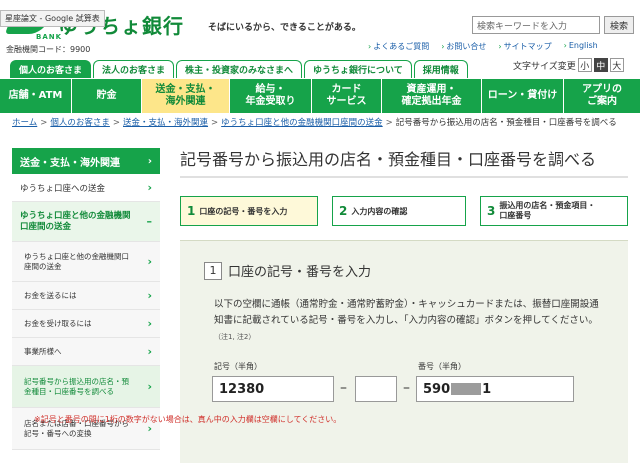  Describe the element at coordinates (80, 123) in the screenshot. I see `breadcrumb-personal: 個人のお客さま` at that location.